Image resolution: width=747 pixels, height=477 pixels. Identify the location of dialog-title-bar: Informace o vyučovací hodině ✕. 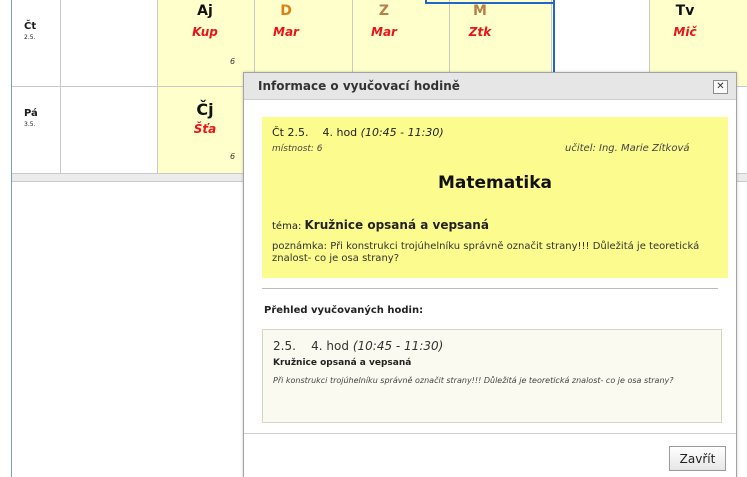
(490, 86).